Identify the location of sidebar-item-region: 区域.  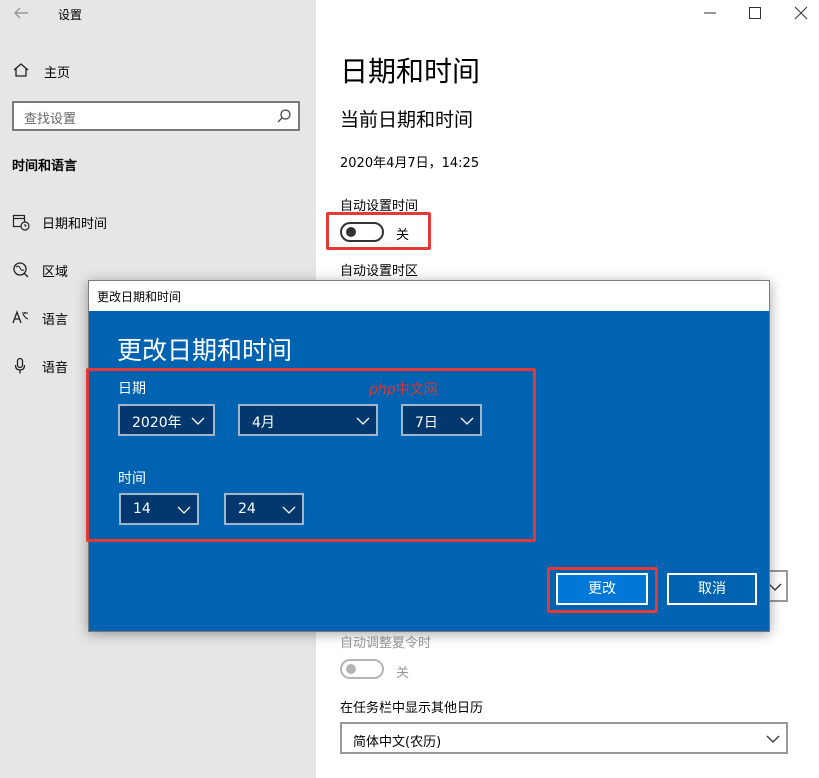
(157, 270).